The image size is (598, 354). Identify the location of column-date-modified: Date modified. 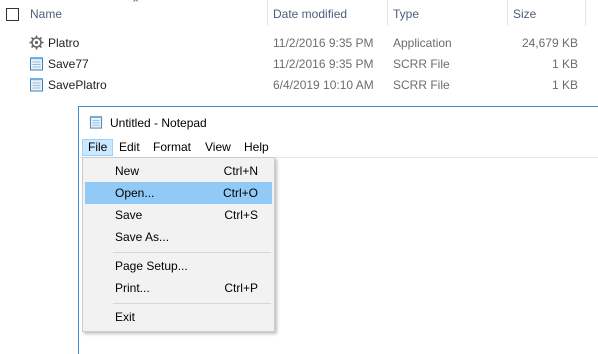
(310, 14).